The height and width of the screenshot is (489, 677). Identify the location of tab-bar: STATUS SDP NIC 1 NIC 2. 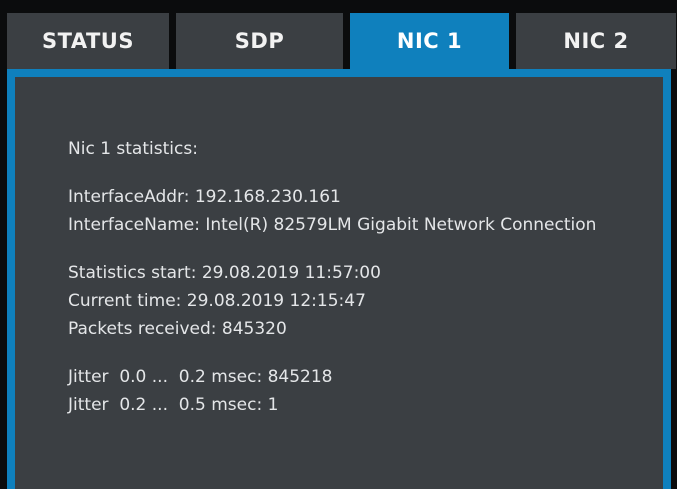
(341, 41).